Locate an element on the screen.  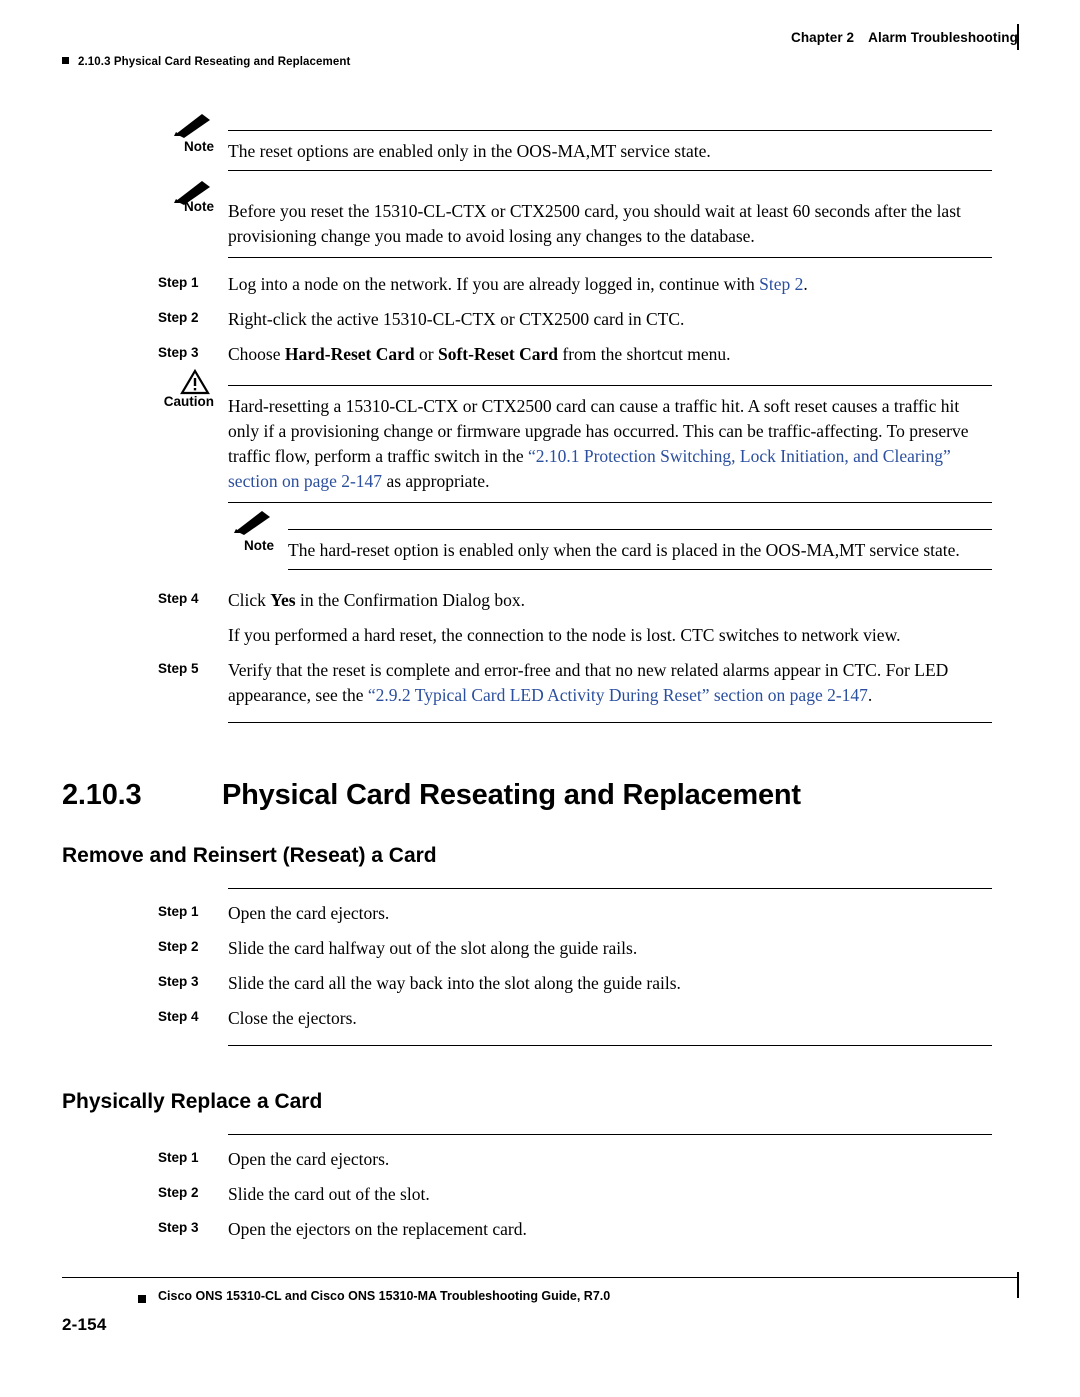
reseat-step-4-label: Step 4 is located at coordinates (178, 1016).